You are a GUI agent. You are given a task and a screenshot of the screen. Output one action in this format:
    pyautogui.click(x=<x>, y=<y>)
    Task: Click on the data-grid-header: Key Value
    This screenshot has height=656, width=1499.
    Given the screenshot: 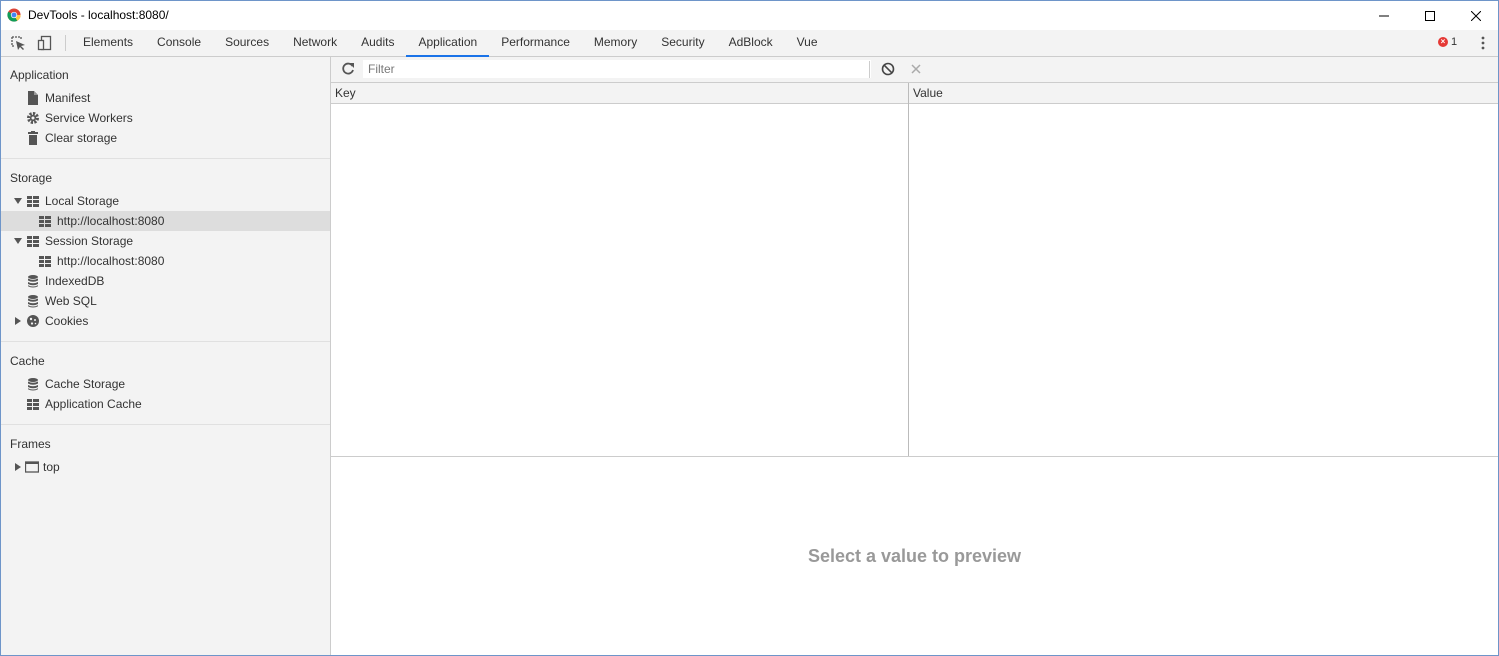 What is the action you would take?
    pyautogui.click(x=914, y=93)
    